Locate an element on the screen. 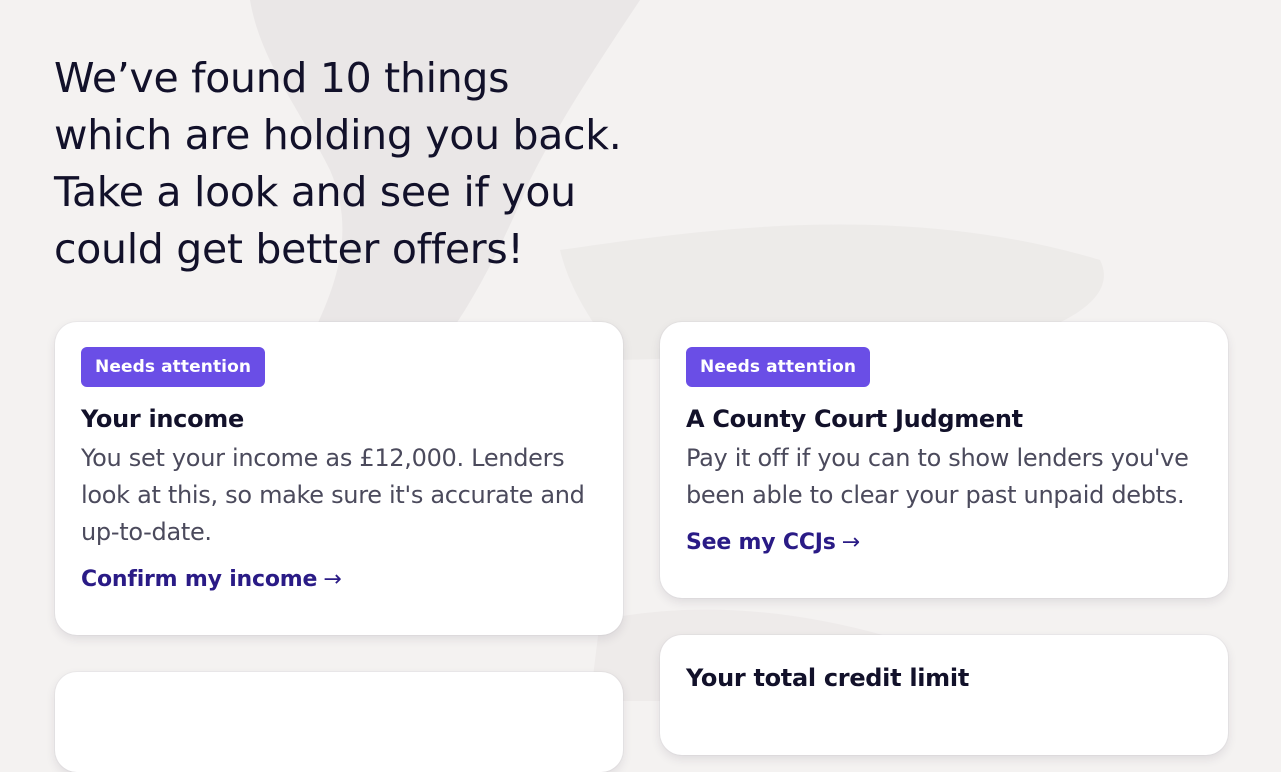  confirm-income-link: Confirm my income → is located at coordinates (211, 580).